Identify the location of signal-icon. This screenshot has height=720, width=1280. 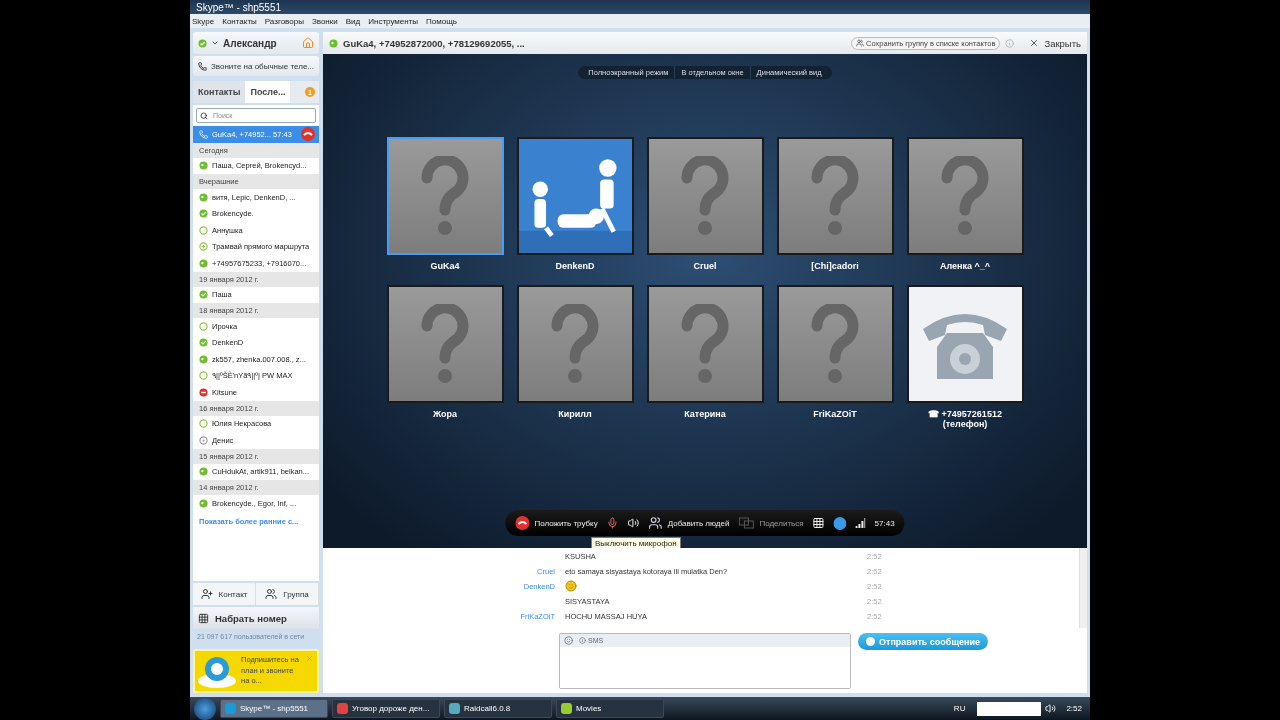
(860, 523).